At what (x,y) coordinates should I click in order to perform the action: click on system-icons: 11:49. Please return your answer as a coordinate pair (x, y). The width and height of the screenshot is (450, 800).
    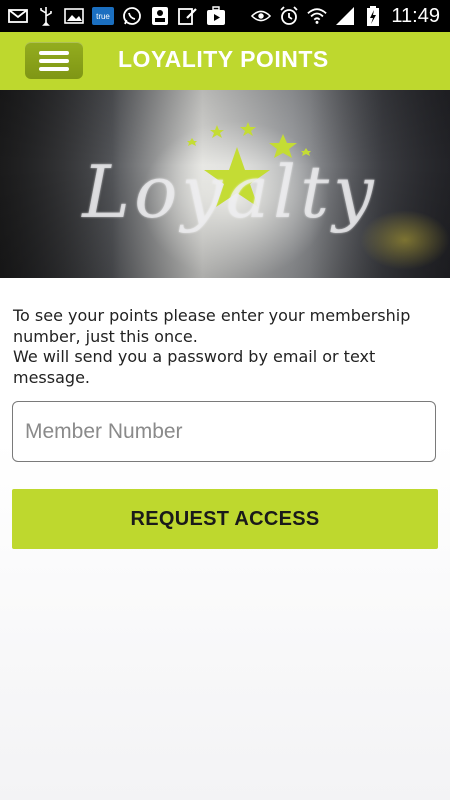
    Looking at the image, I should click on (350, 16).